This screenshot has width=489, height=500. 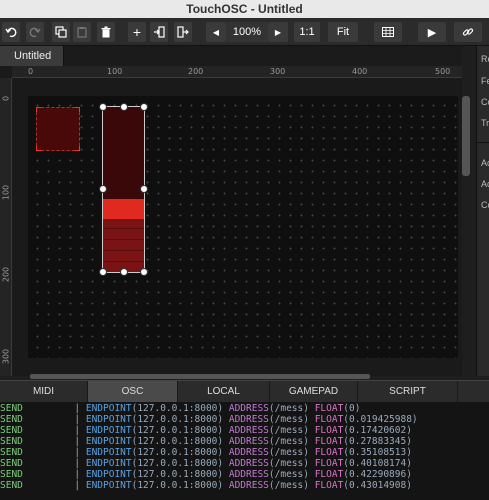 I want to click on resize-handle-top-right, so click(x=144, y=107).